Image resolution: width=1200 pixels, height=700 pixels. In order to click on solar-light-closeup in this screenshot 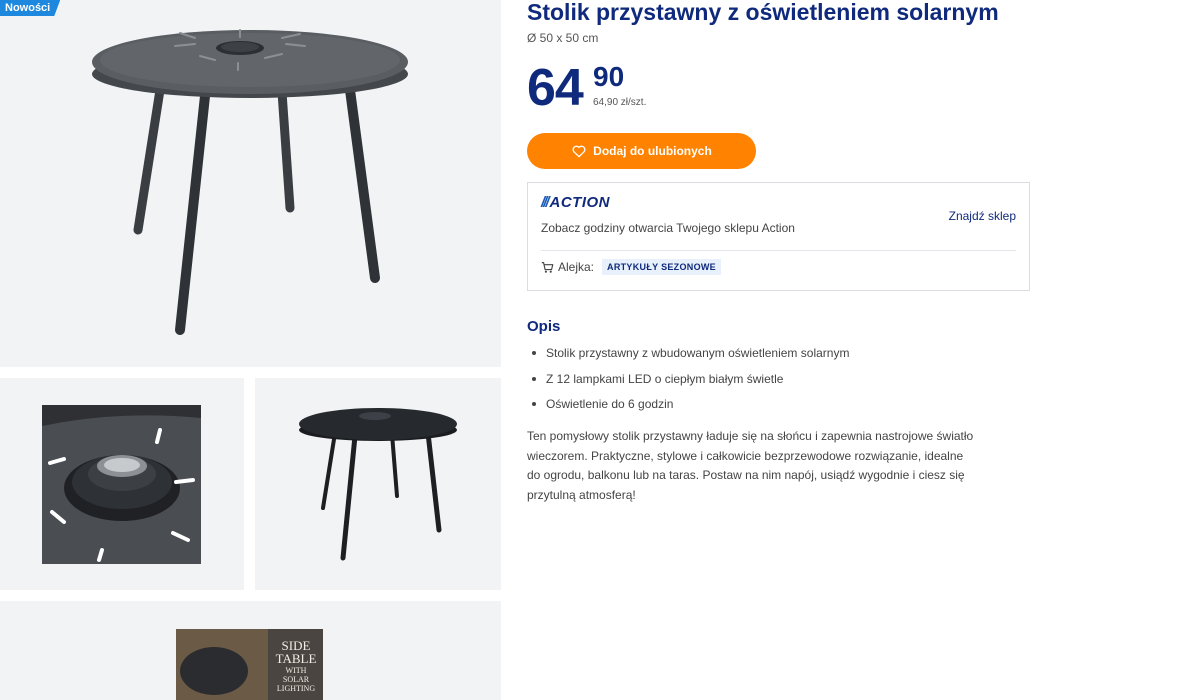, I will do `click(121, 484)`.